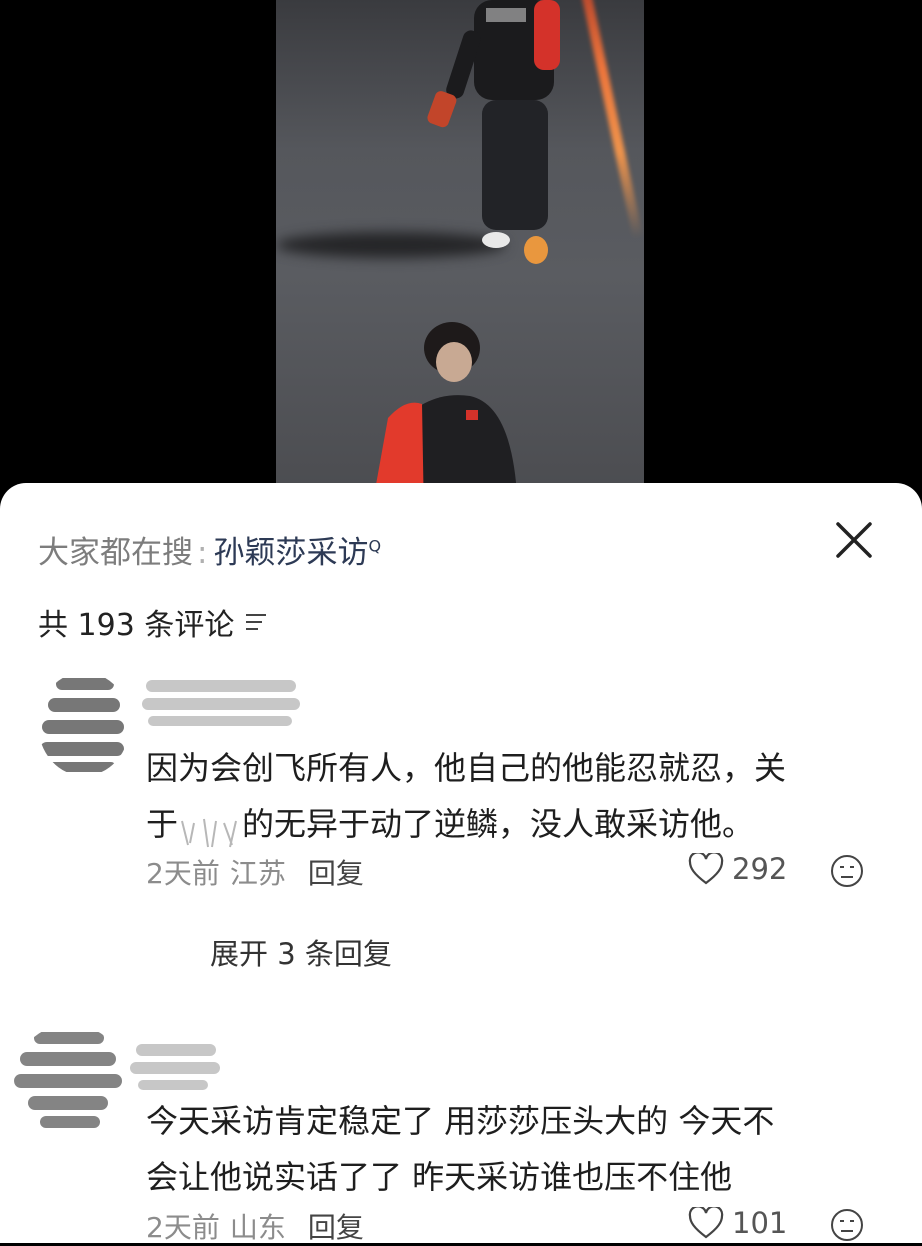  Describe the element at coordinates (760, 869) in the screenshot. I see `like-count: 292` at that location.